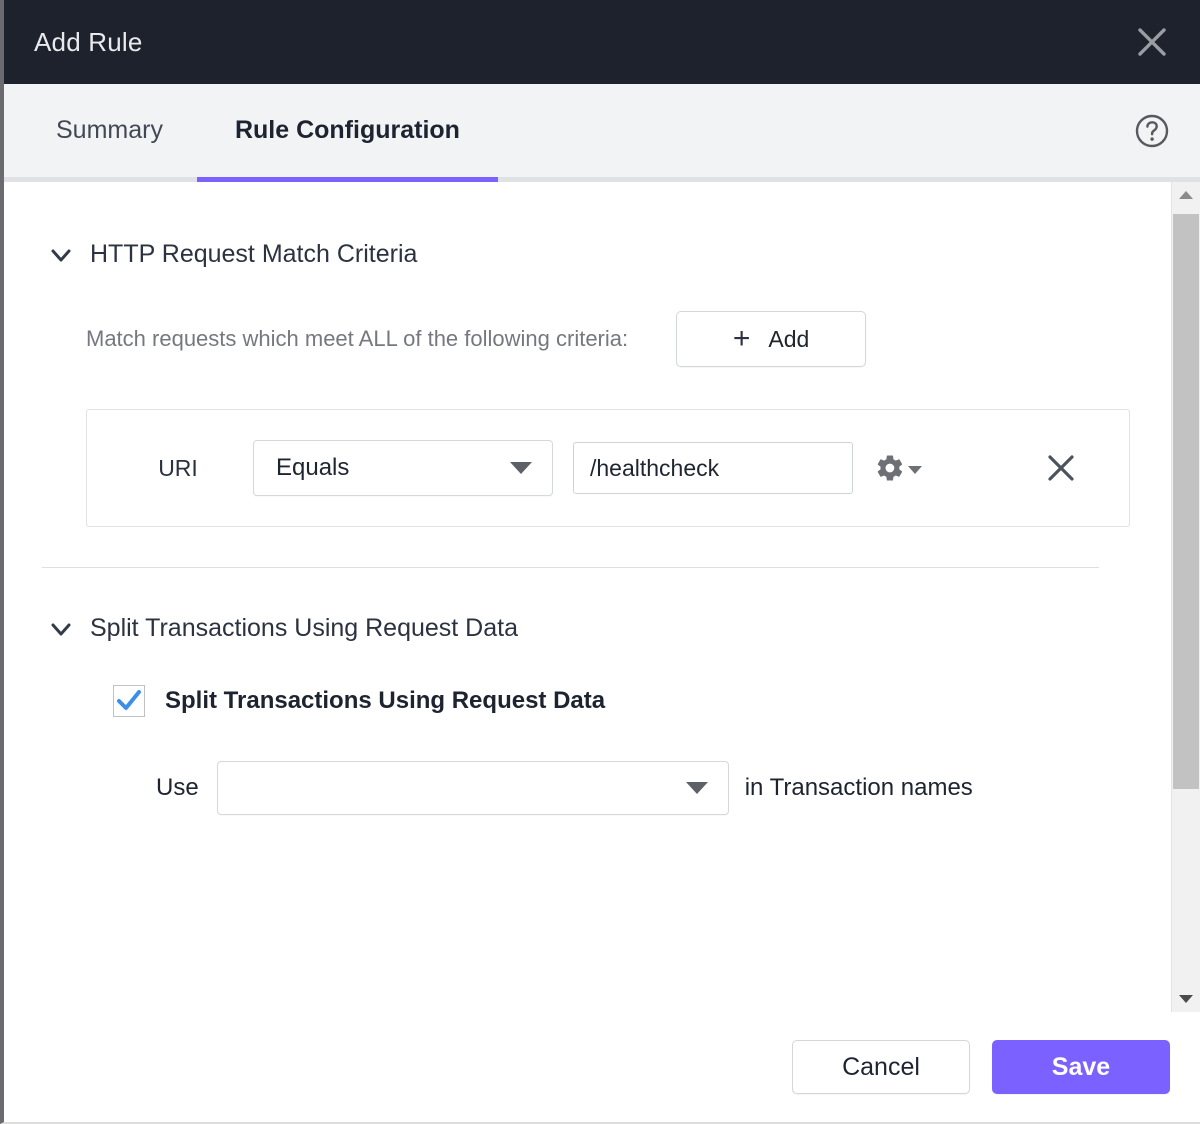  What do you see at coordinates (713, 468) in the screenshot?
I see `criteria-value-input` at bounding box center [713, 468].